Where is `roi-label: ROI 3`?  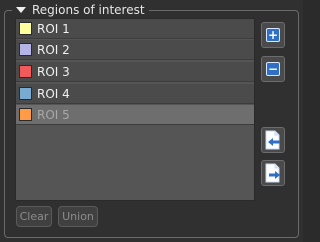
roi-label: ROI 3 is located at coordinates (53, 71).